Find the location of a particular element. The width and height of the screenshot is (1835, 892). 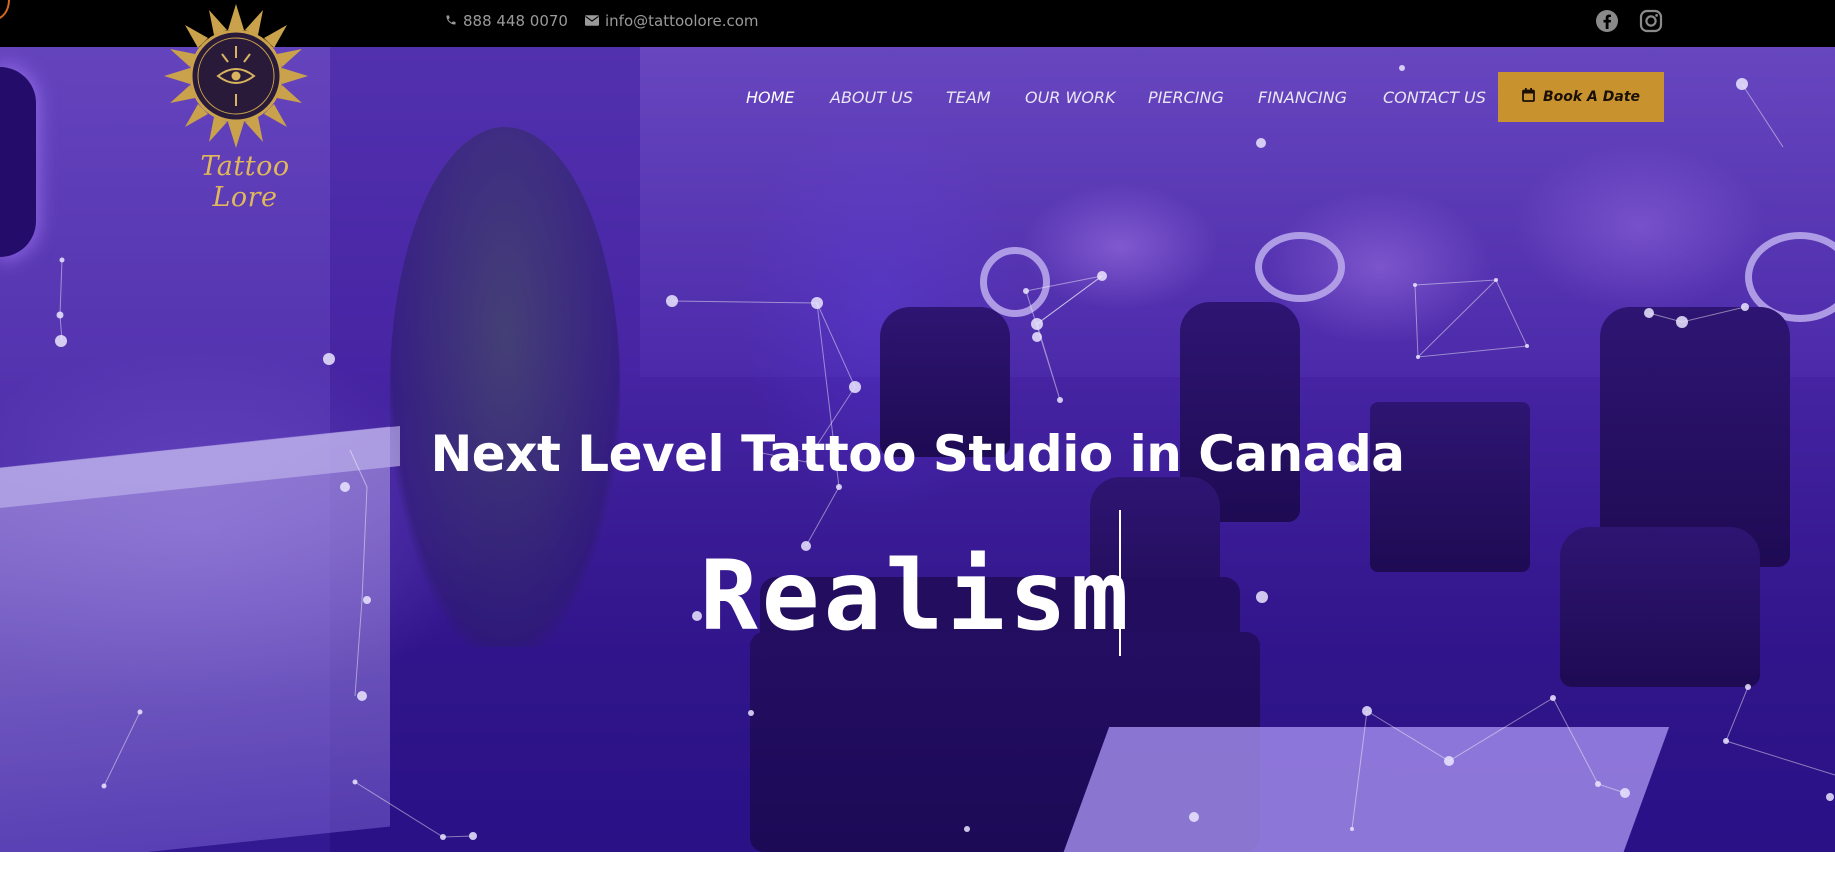

hero-headline: Next Level Tattoo Studio in Canada is located at coordinates (917, 454).